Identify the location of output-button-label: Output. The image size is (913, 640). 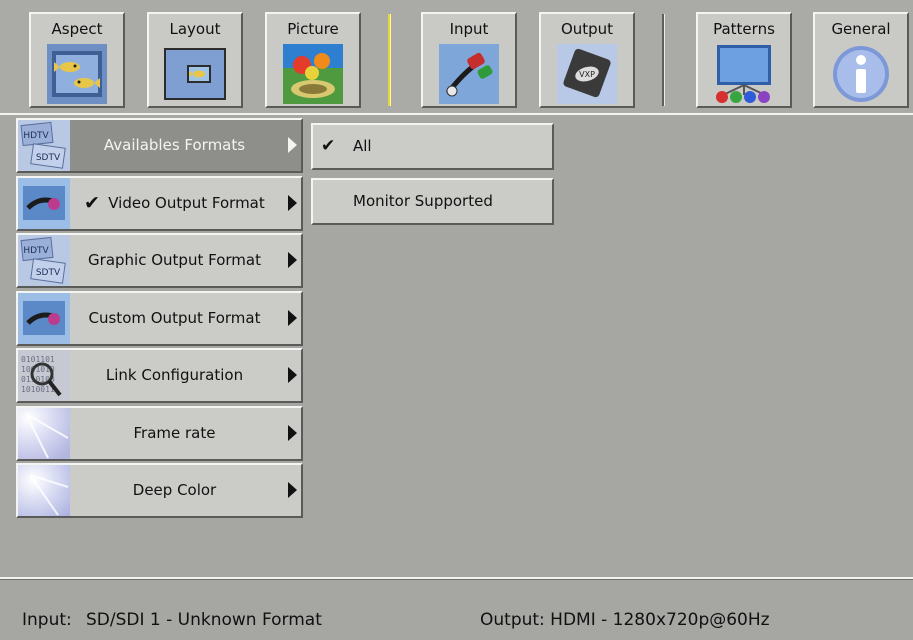
(587, 29).